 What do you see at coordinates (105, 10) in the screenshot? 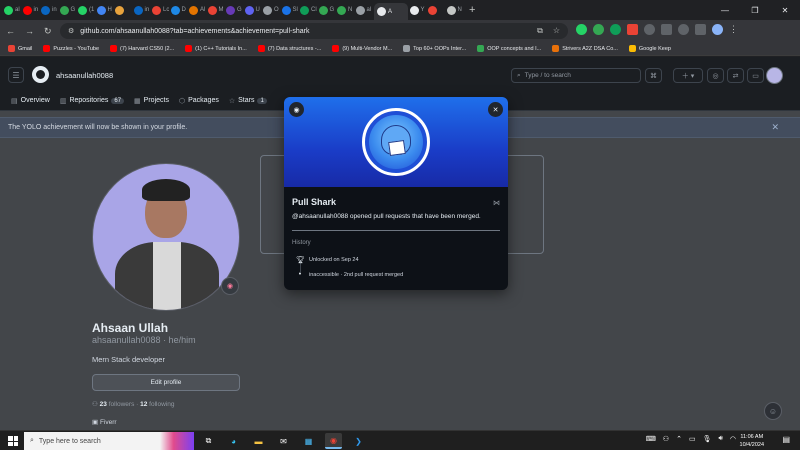
I see `browser-tab: H` at bounding box center [105, 10].